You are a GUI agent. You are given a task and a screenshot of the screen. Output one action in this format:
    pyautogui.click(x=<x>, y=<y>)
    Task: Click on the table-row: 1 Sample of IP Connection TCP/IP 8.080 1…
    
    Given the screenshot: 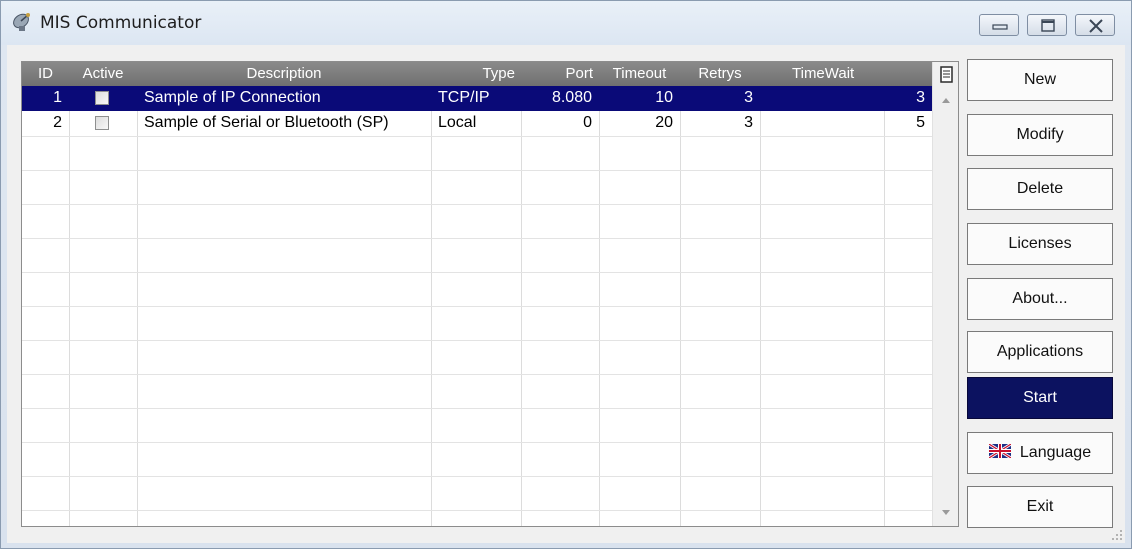 What is the action you would take?
    pyautogui.click(x=477, y=98)
    